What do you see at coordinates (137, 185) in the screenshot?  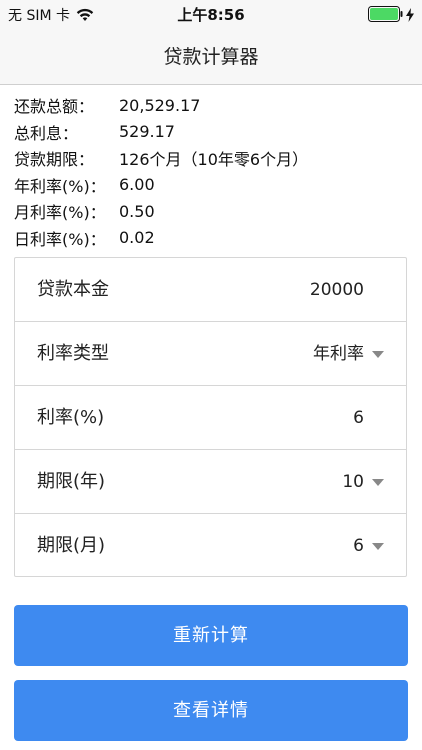 I see `annual-rate-value: 6.00` at bounding box center [137, 185].